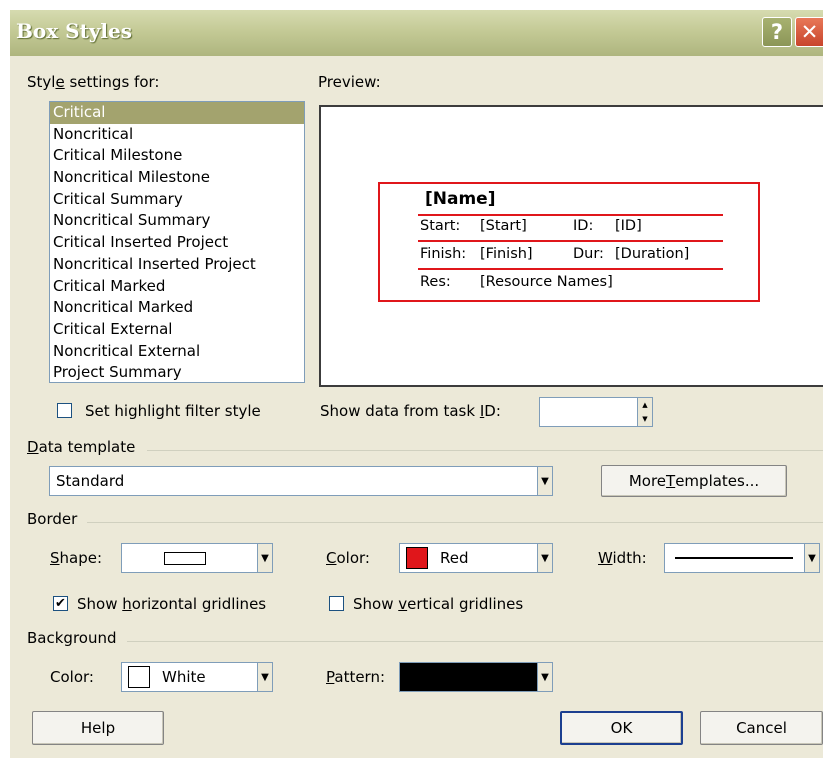 The height and width of the screenshot is (758, 823). Describe the element at coordinates (72, 677) in the screenshot. I see `background-color-label: Color:` at that location.